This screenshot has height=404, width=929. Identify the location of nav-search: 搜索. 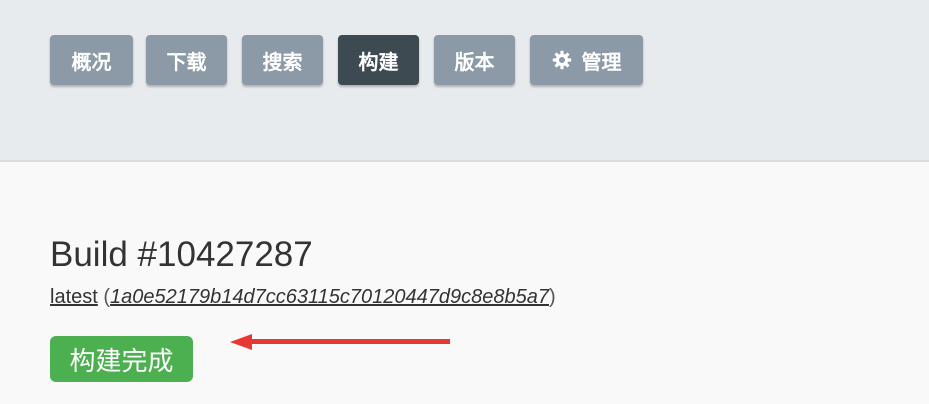
(282, 60).